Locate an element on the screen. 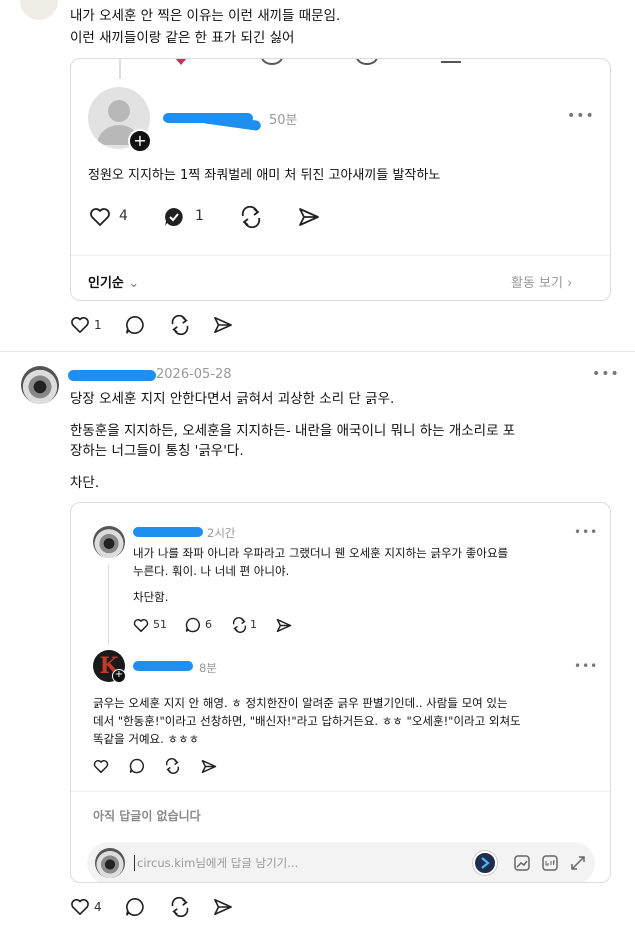 The image size is (635, 930). expand-icon is located at coordinates (578, 863).